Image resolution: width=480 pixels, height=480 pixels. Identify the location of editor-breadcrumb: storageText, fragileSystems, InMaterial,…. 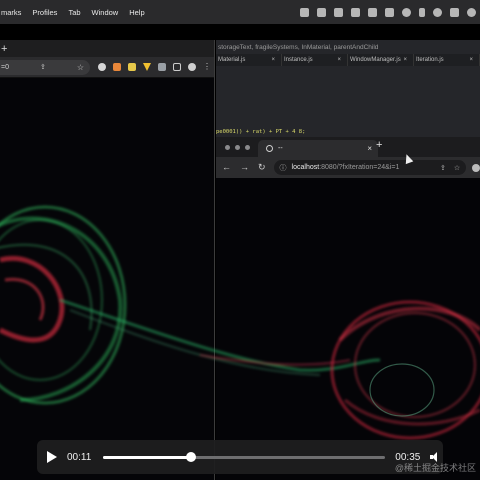
(348, 47).